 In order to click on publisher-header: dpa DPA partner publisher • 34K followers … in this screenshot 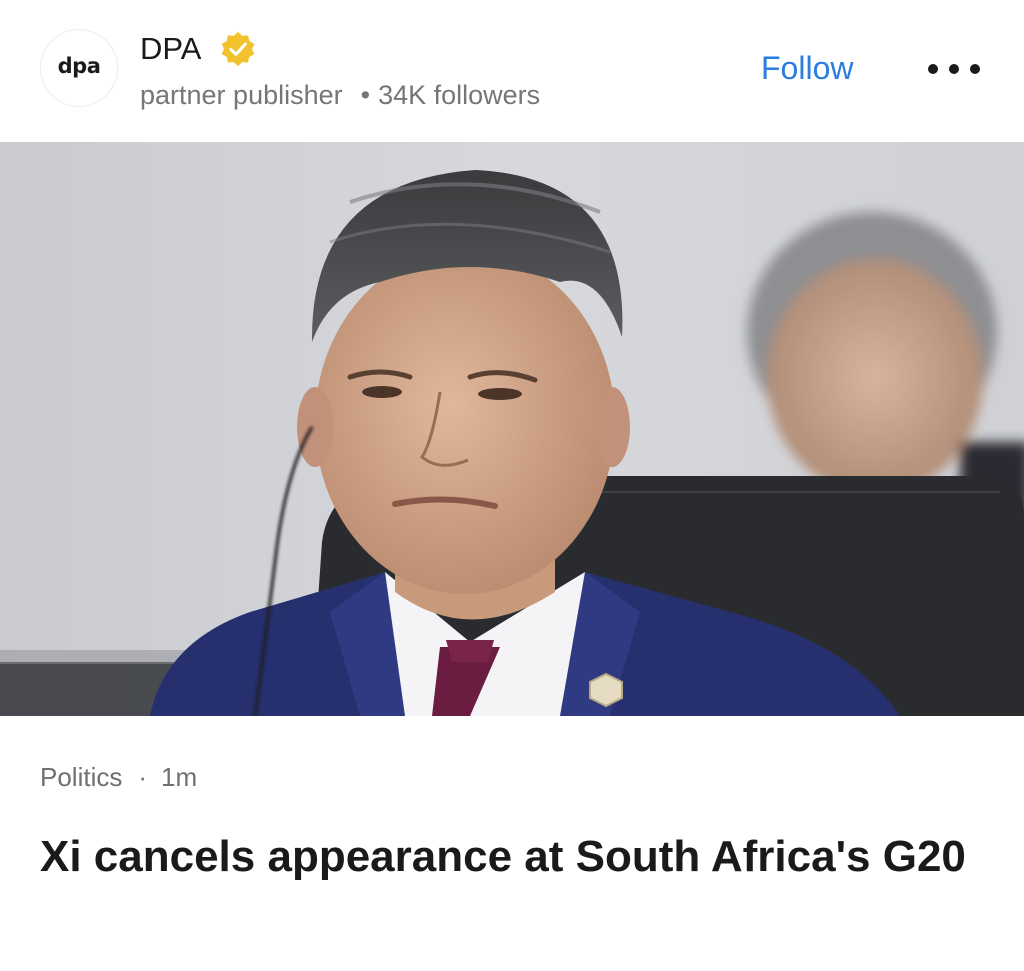, I will do `click(512, 71)`.